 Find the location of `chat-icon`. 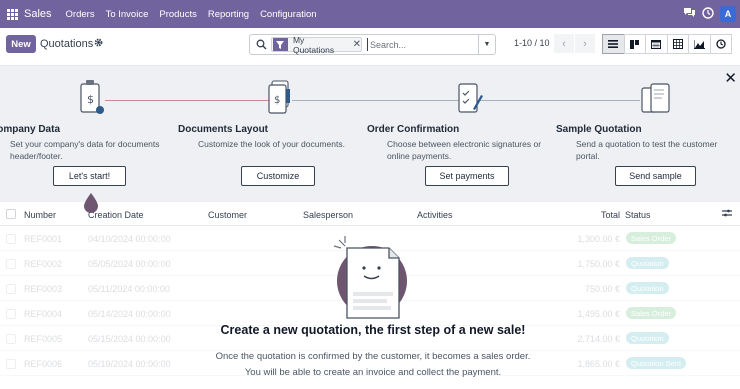

chat-icon is located at coordinates (689, 14).